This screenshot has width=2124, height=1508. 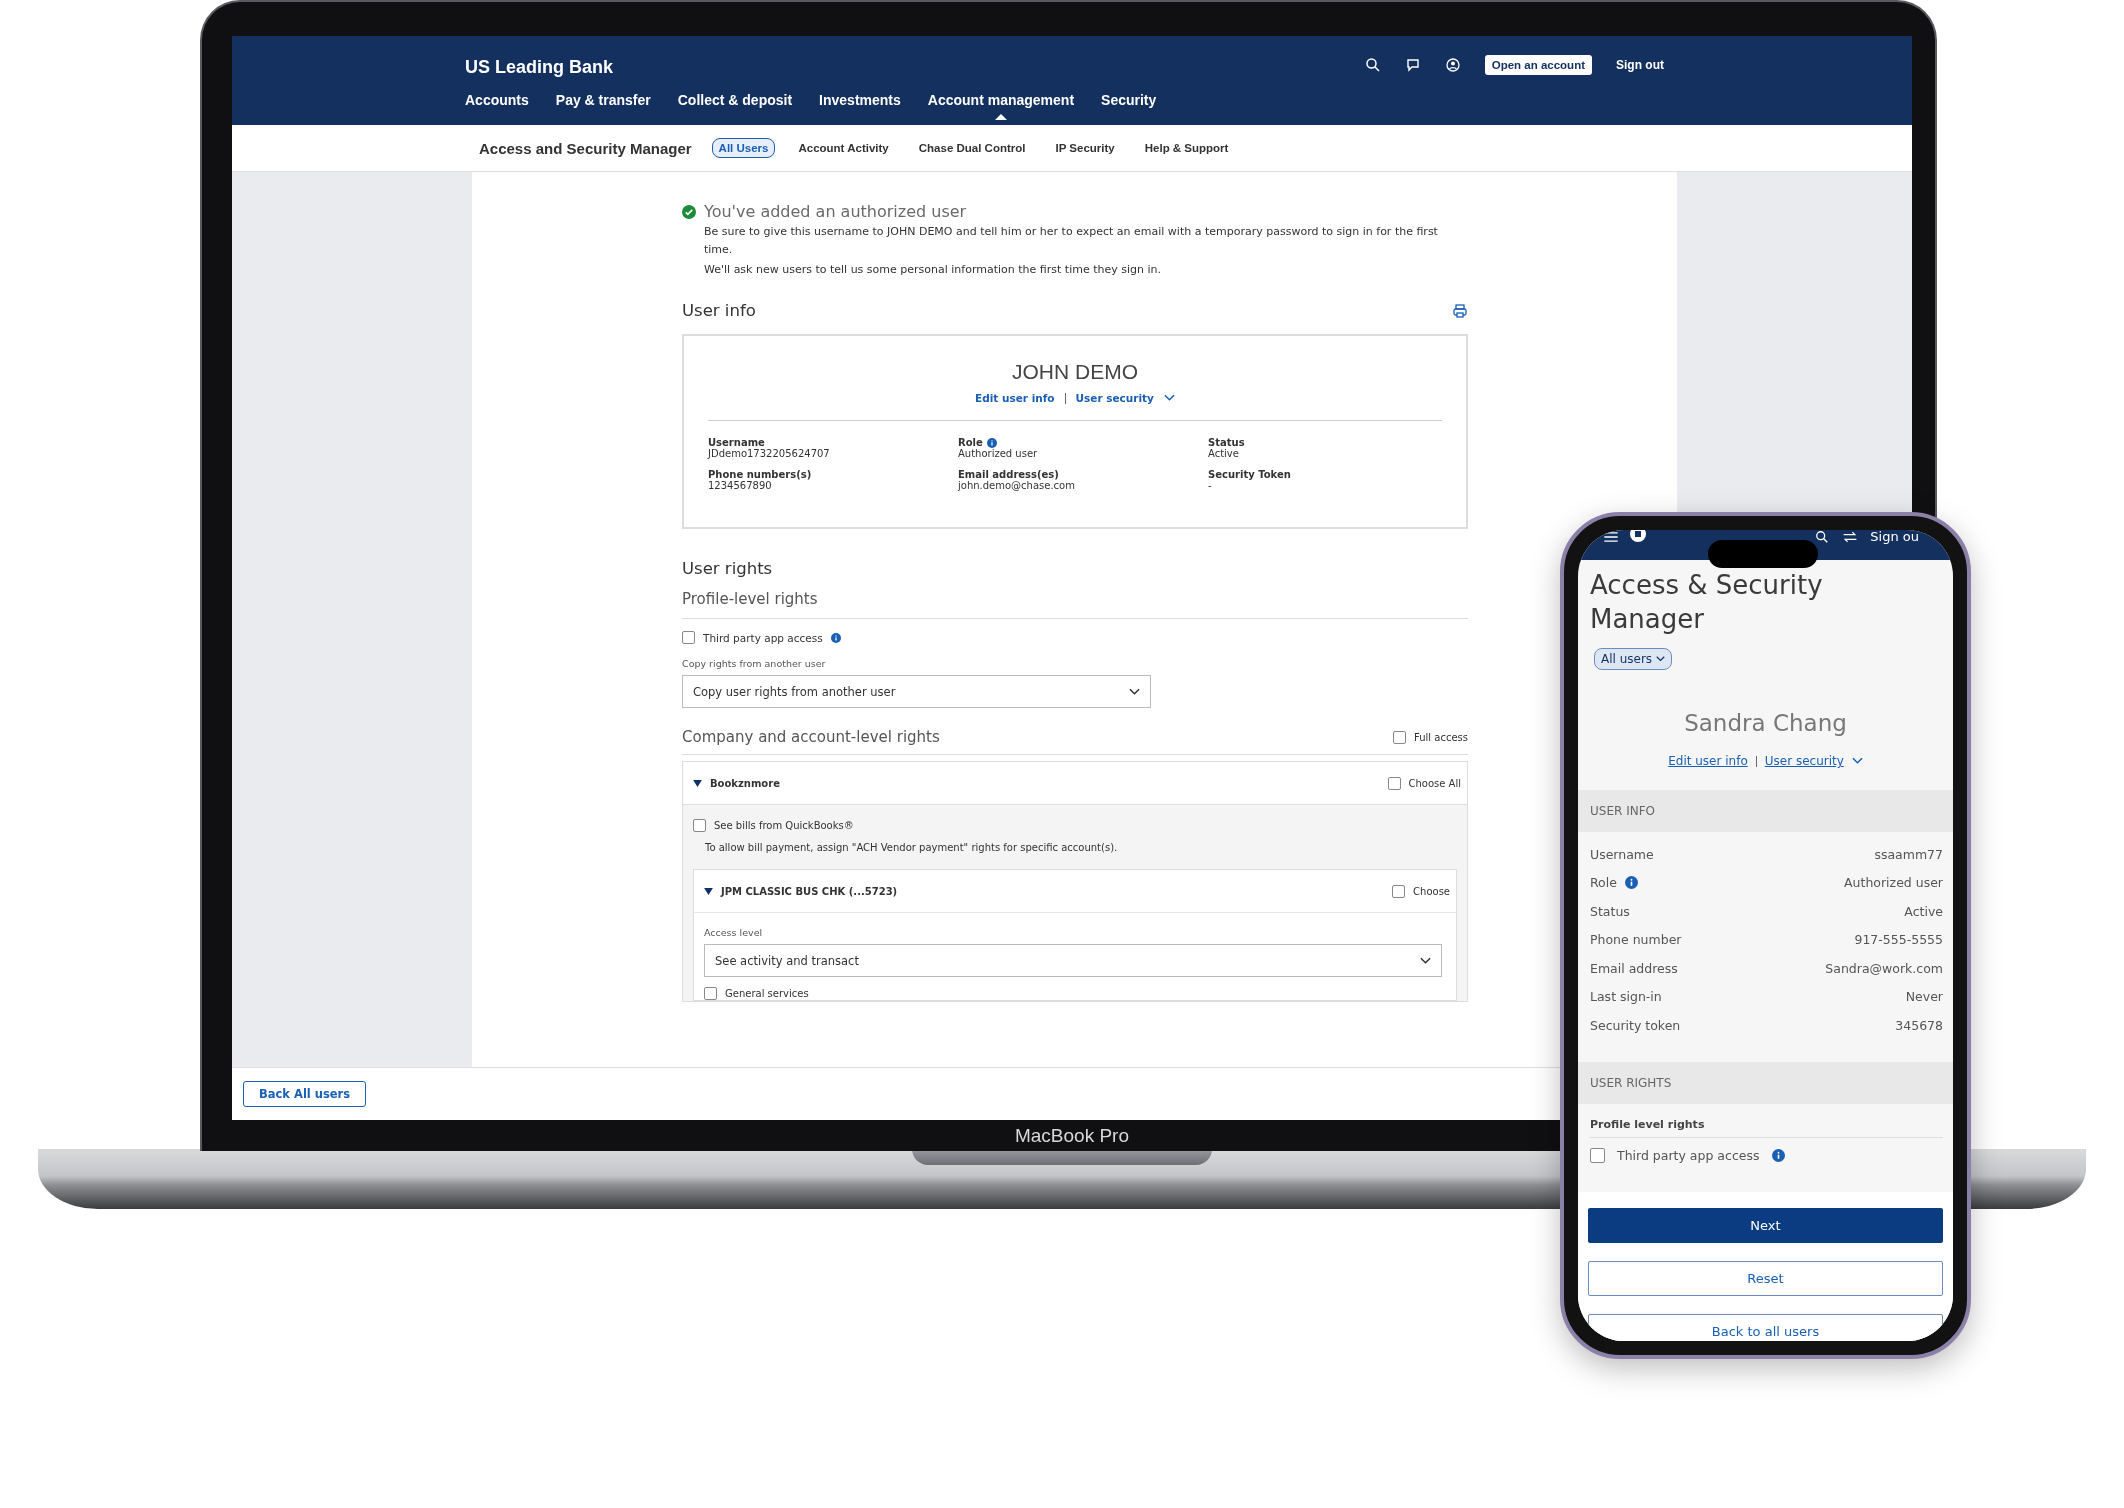 I want to click on transfer-arrows-icon, so click(x=1850, y=537).